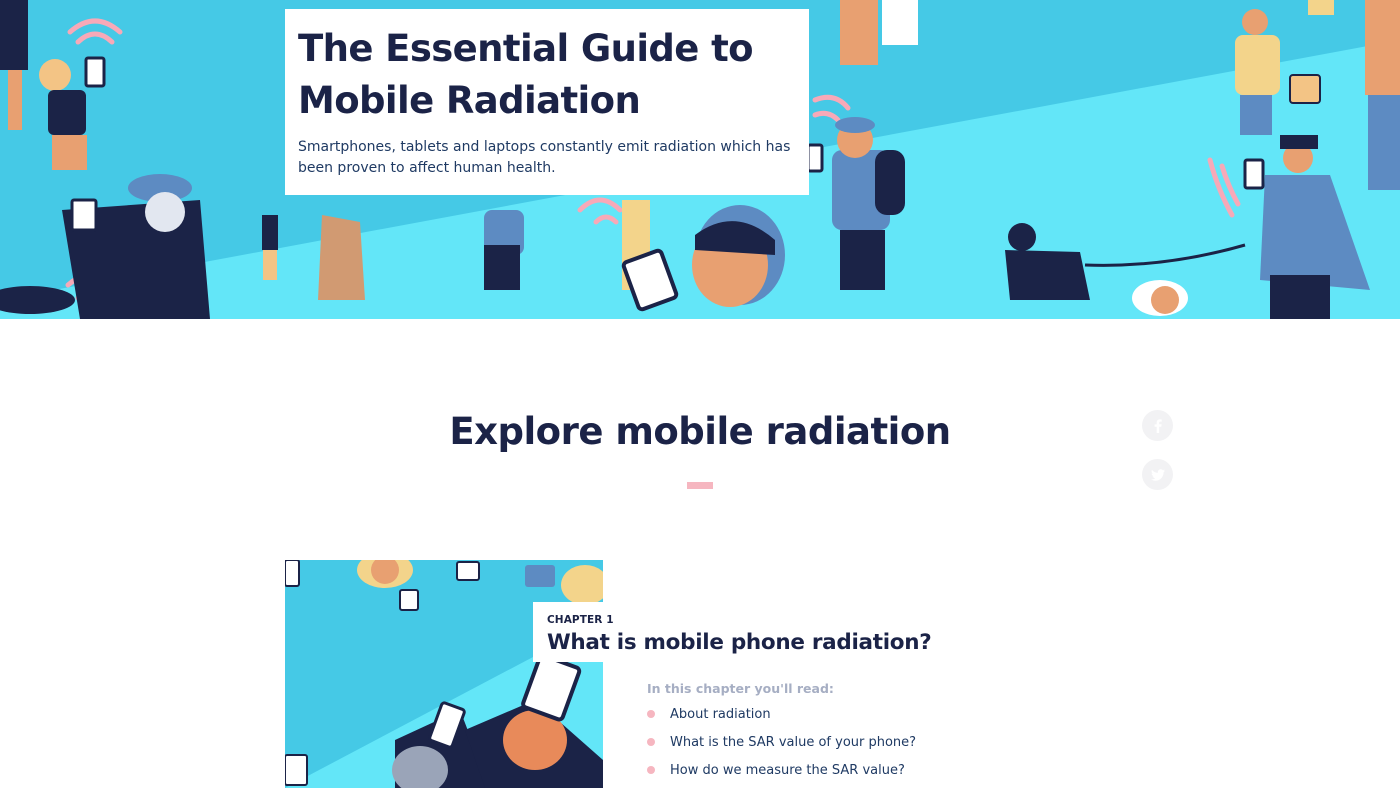  I want to click on toc-item-label: About radiation, so click(720, 714).